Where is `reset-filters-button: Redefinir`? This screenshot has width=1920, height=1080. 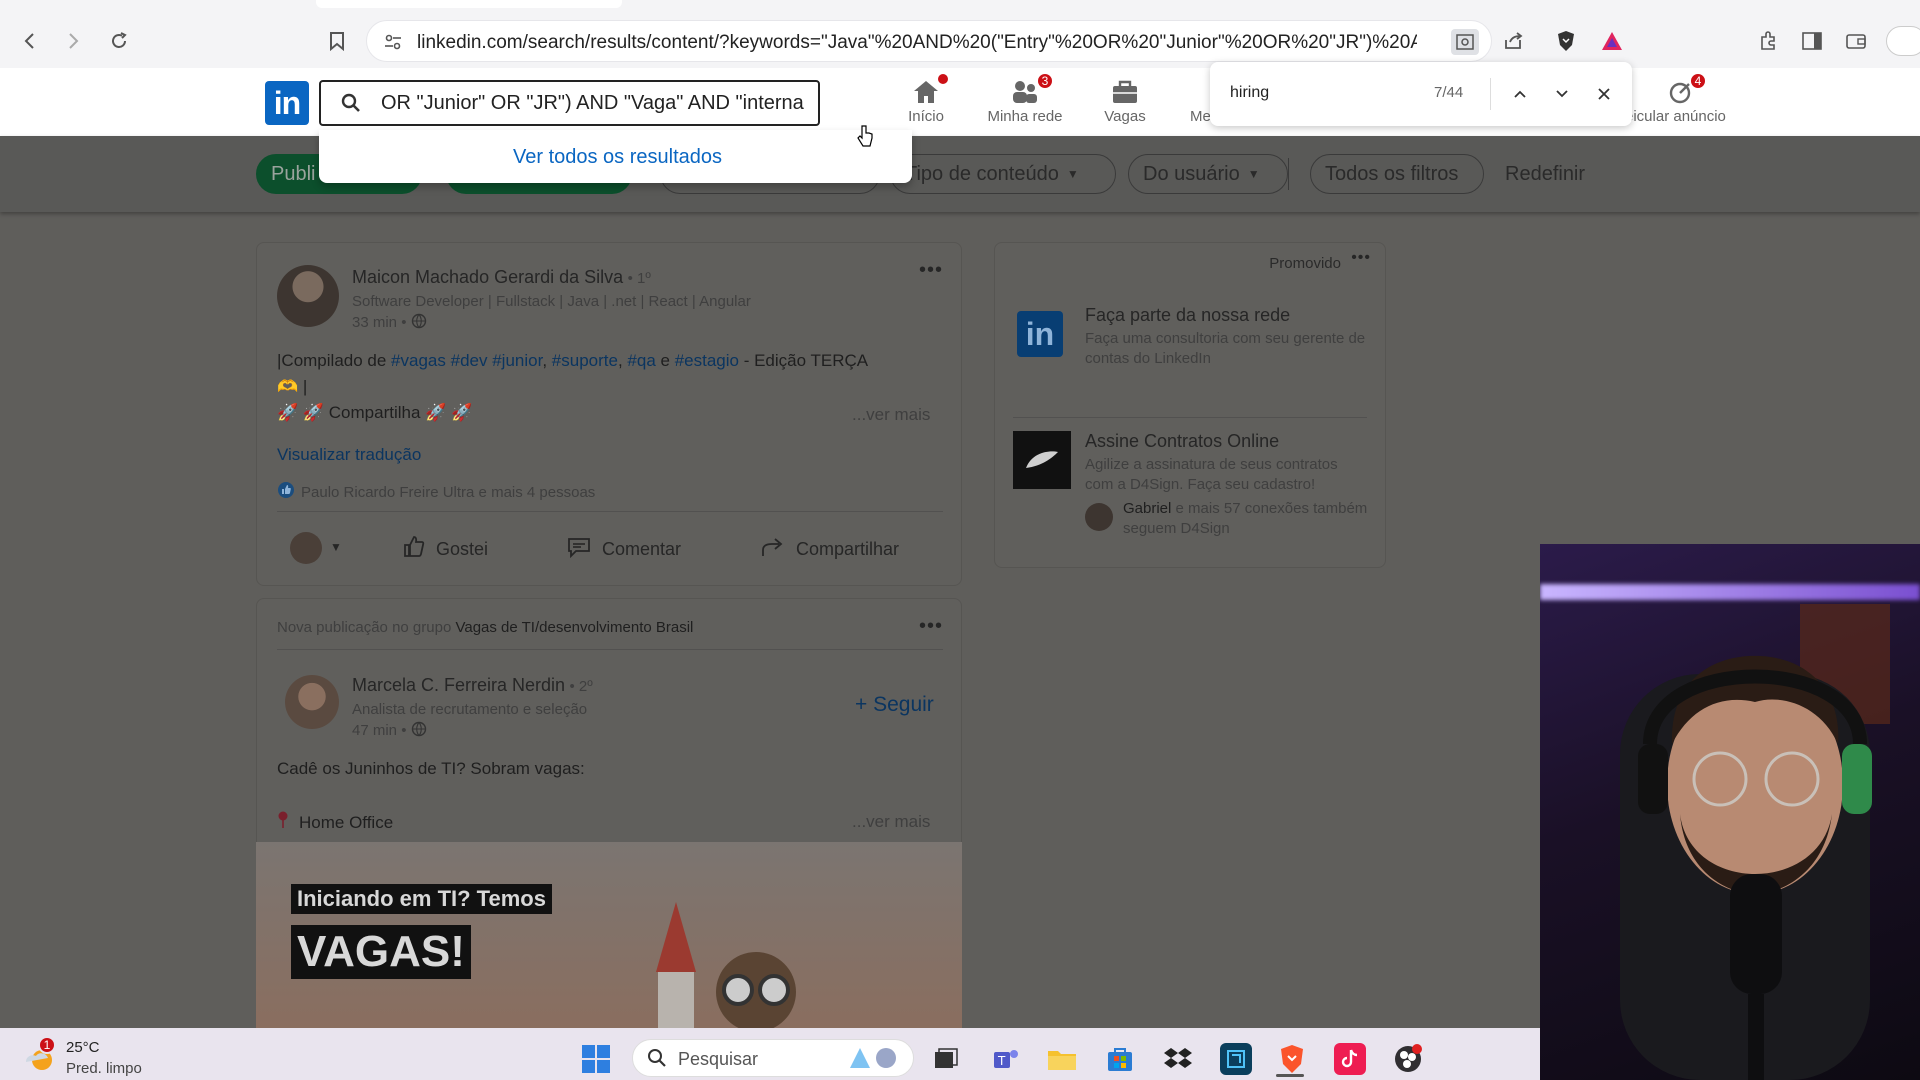 reset-filters-button: Redefinir is located at coordinates (1545, 174).